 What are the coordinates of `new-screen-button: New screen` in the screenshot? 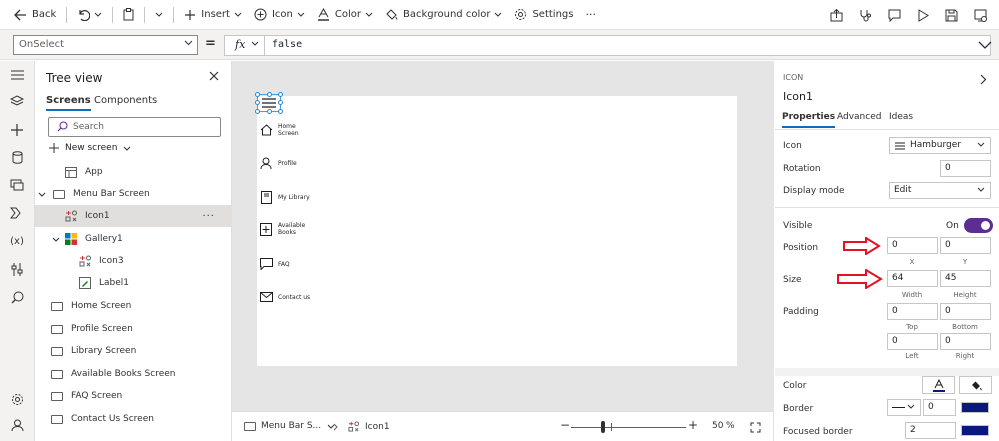 It's located at (90, 148).